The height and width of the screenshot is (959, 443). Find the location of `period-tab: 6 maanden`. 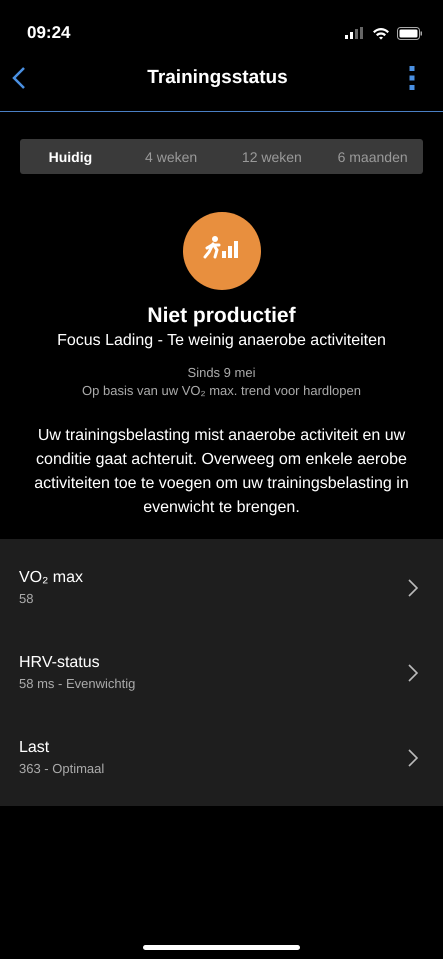

period-tab: 6 maanden is located at coordinates (372, 156).